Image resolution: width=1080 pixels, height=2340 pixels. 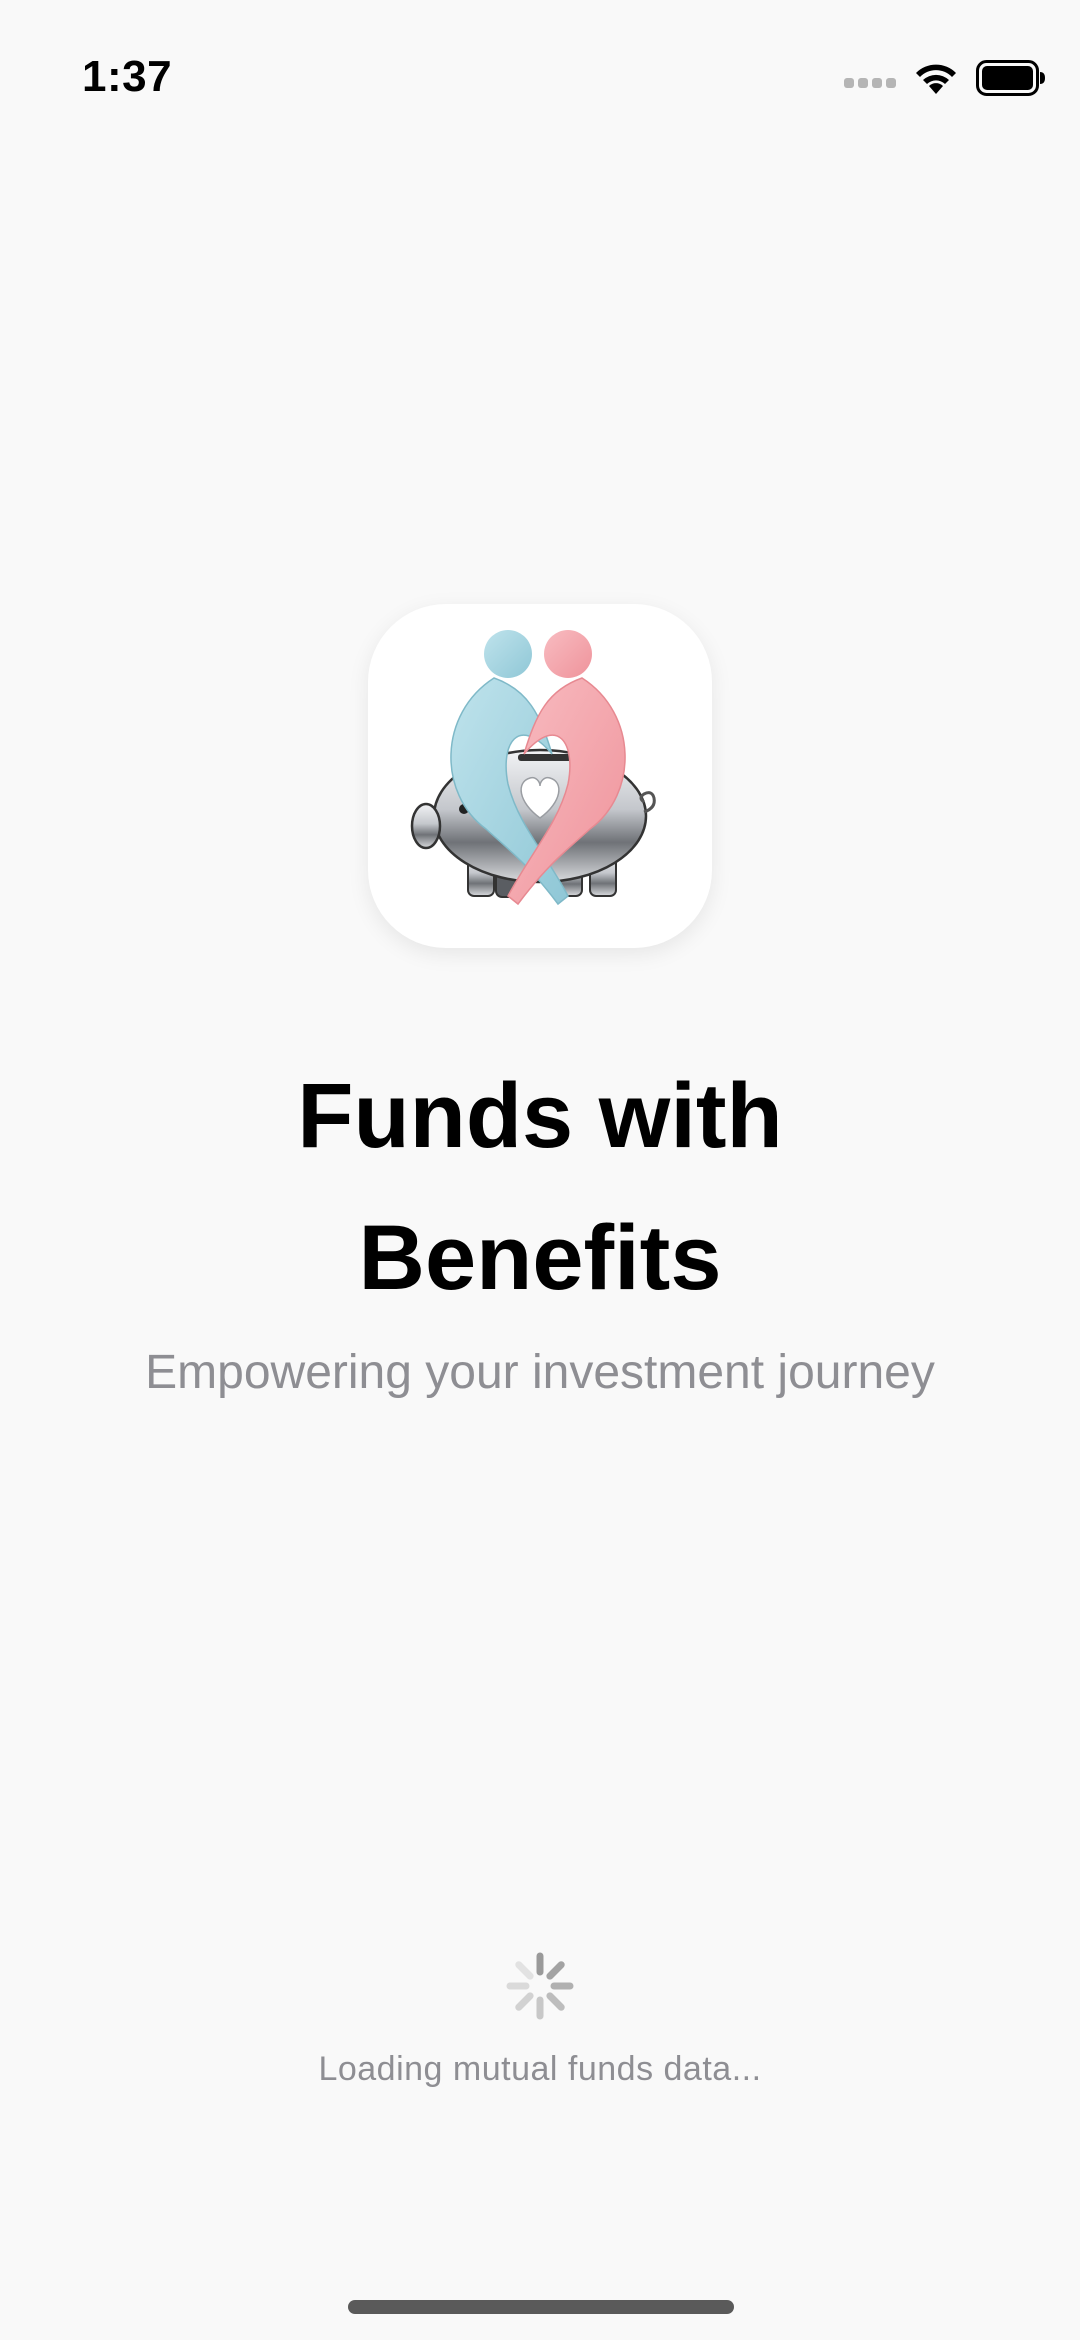 What do you see at coordinates (936, 78) in the screenshot?
I see `wifi-icon` at bounding box center [936, 78].